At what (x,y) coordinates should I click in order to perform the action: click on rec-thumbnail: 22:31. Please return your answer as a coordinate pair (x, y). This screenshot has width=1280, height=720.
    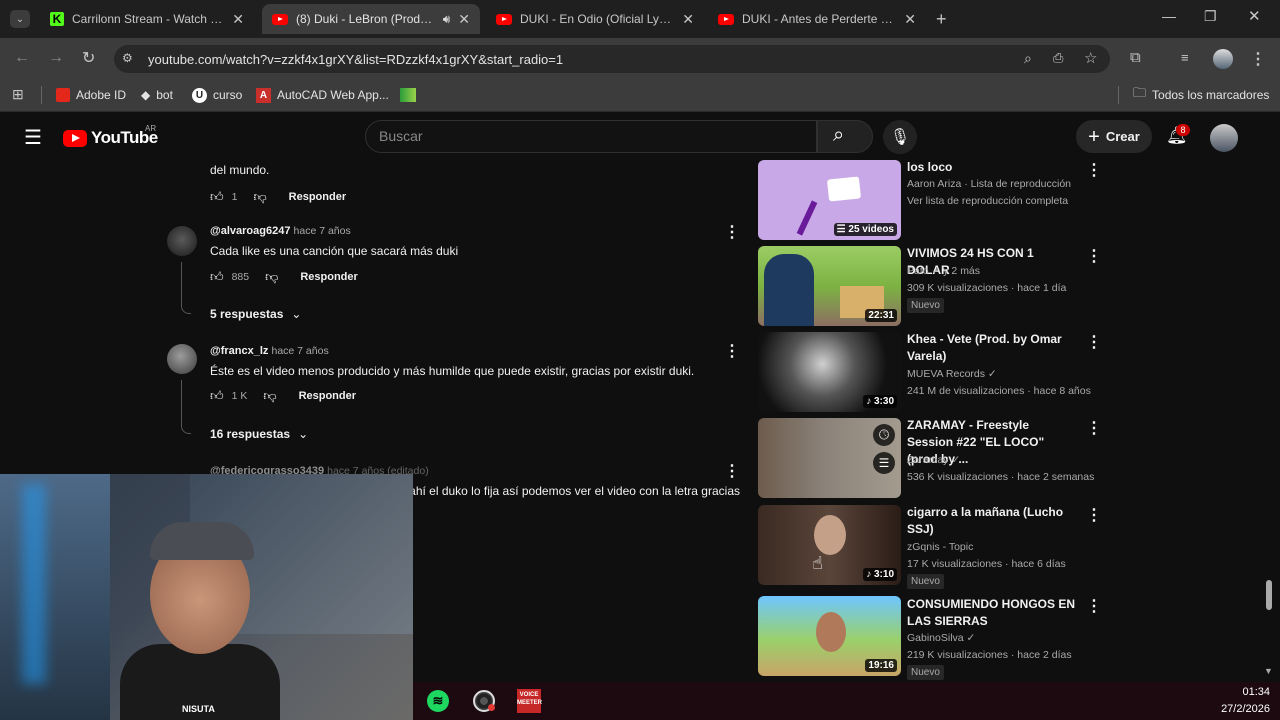
    Looking at the image, I should click on (829, 286).